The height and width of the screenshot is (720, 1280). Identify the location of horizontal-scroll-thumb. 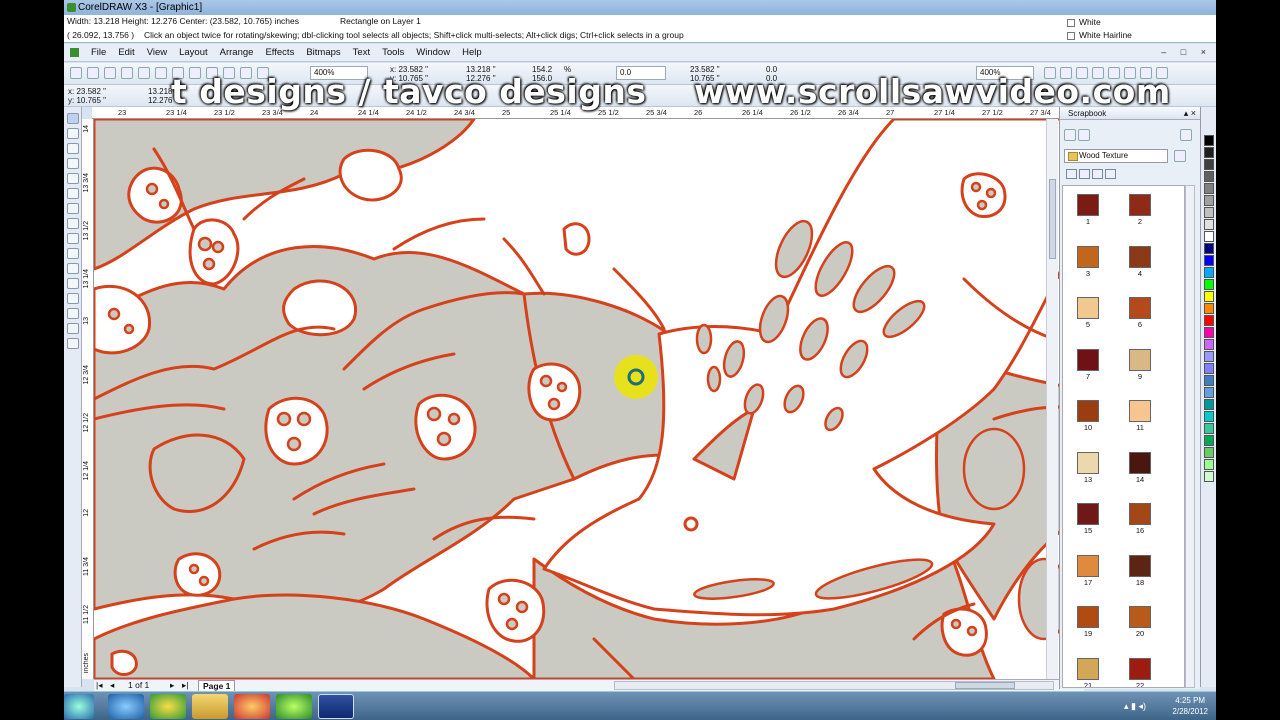
(985, 685).